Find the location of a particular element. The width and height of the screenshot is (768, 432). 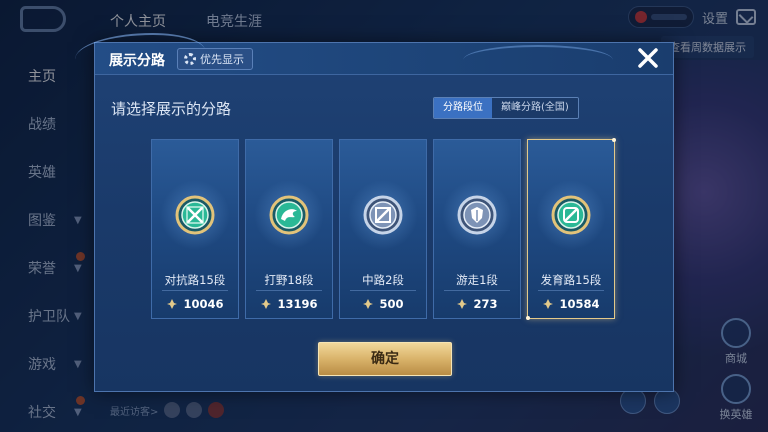

bow-target-icon is located at coordinates (571, 215).